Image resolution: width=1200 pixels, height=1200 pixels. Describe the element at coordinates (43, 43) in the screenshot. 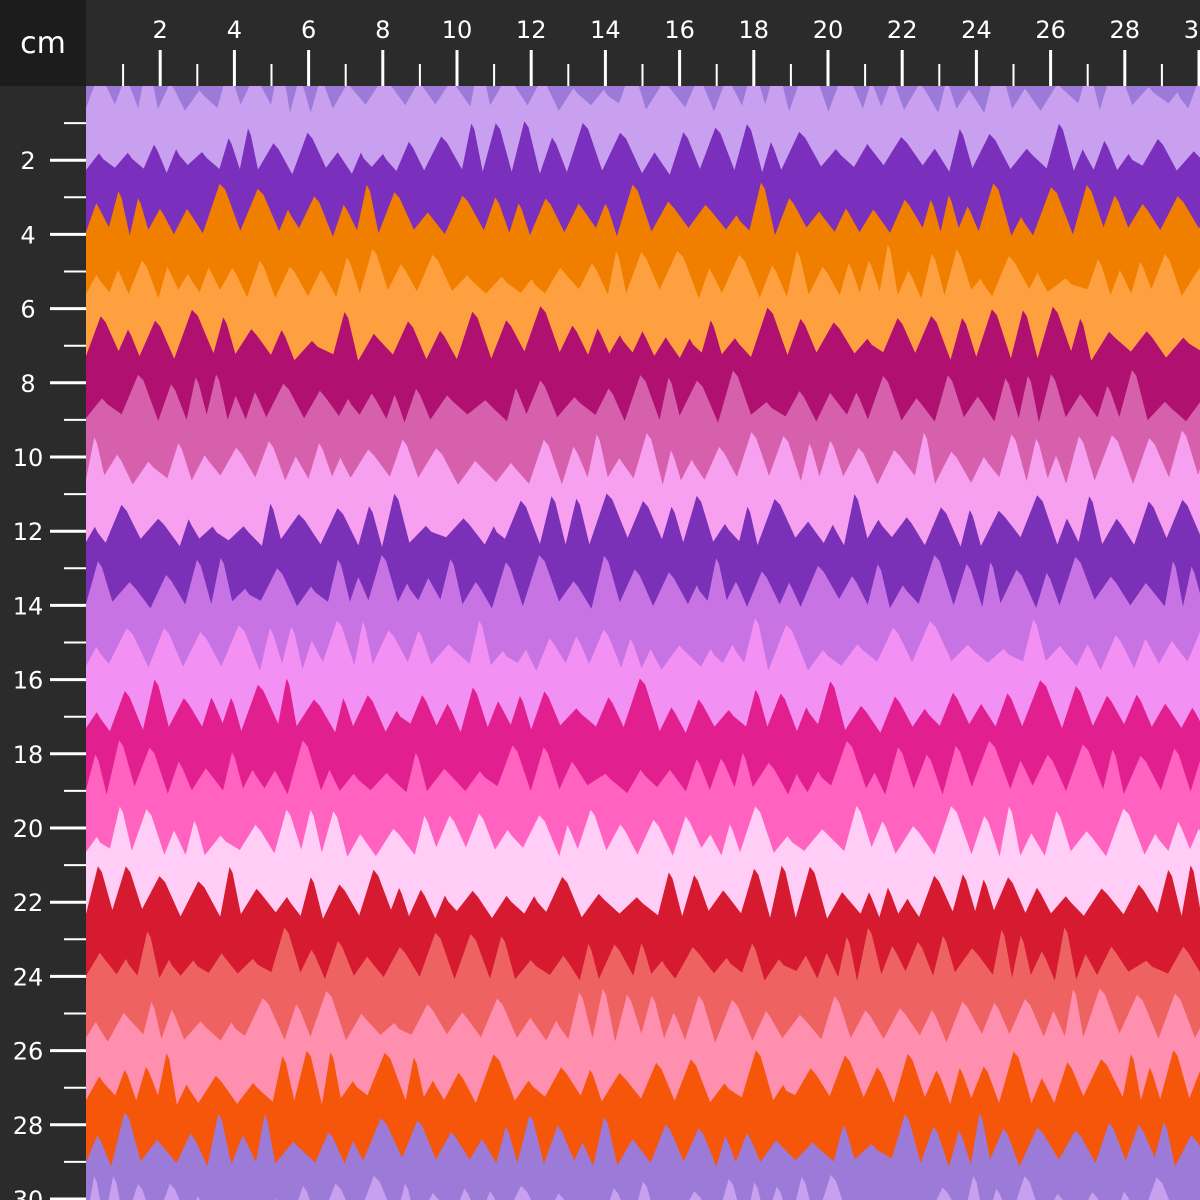

I see `unit-label: cm` at that location.